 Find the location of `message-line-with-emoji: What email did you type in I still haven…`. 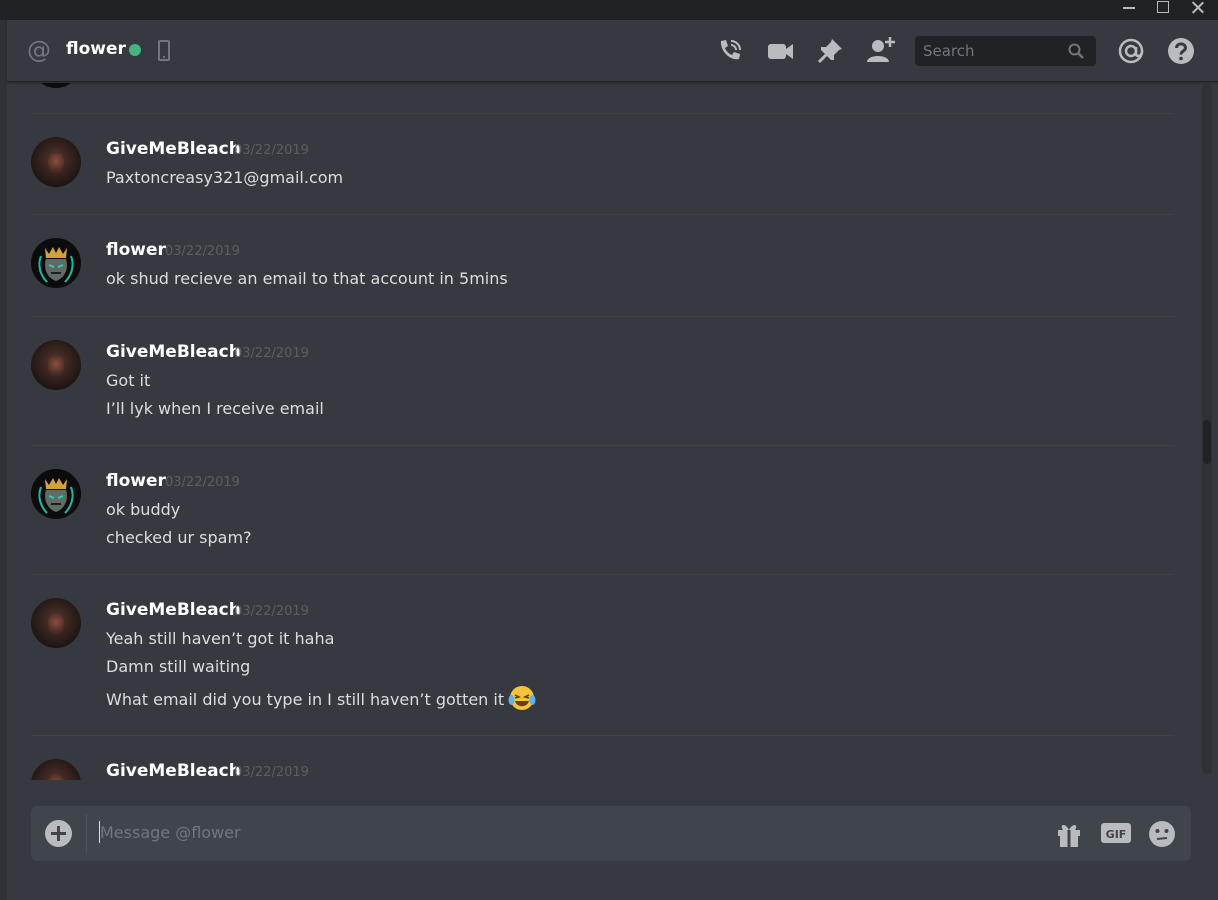

message-line-with-emoji: What email did you type in I still haven… is located at coordinates (321, 698).